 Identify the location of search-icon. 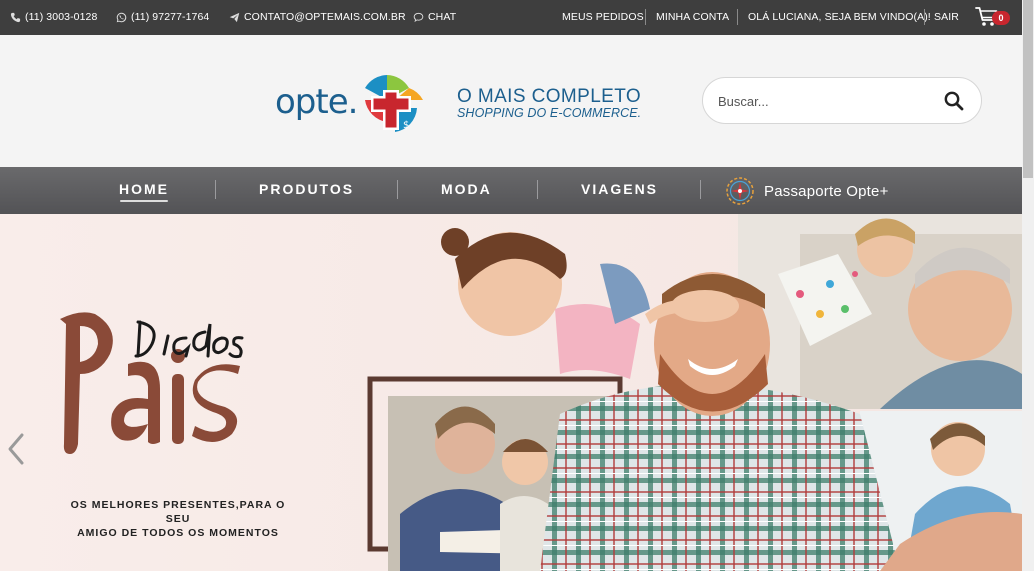
(954, 101).